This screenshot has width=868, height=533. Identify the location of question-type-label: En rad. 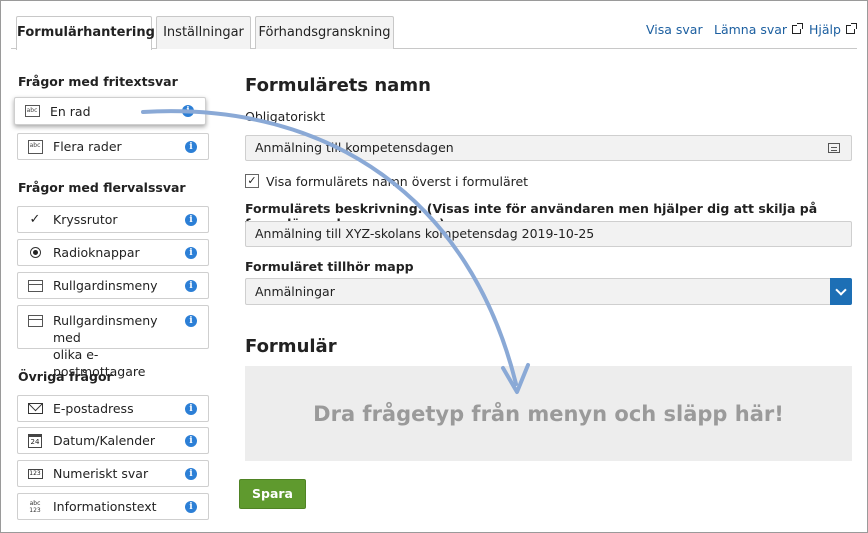
(70, 111).